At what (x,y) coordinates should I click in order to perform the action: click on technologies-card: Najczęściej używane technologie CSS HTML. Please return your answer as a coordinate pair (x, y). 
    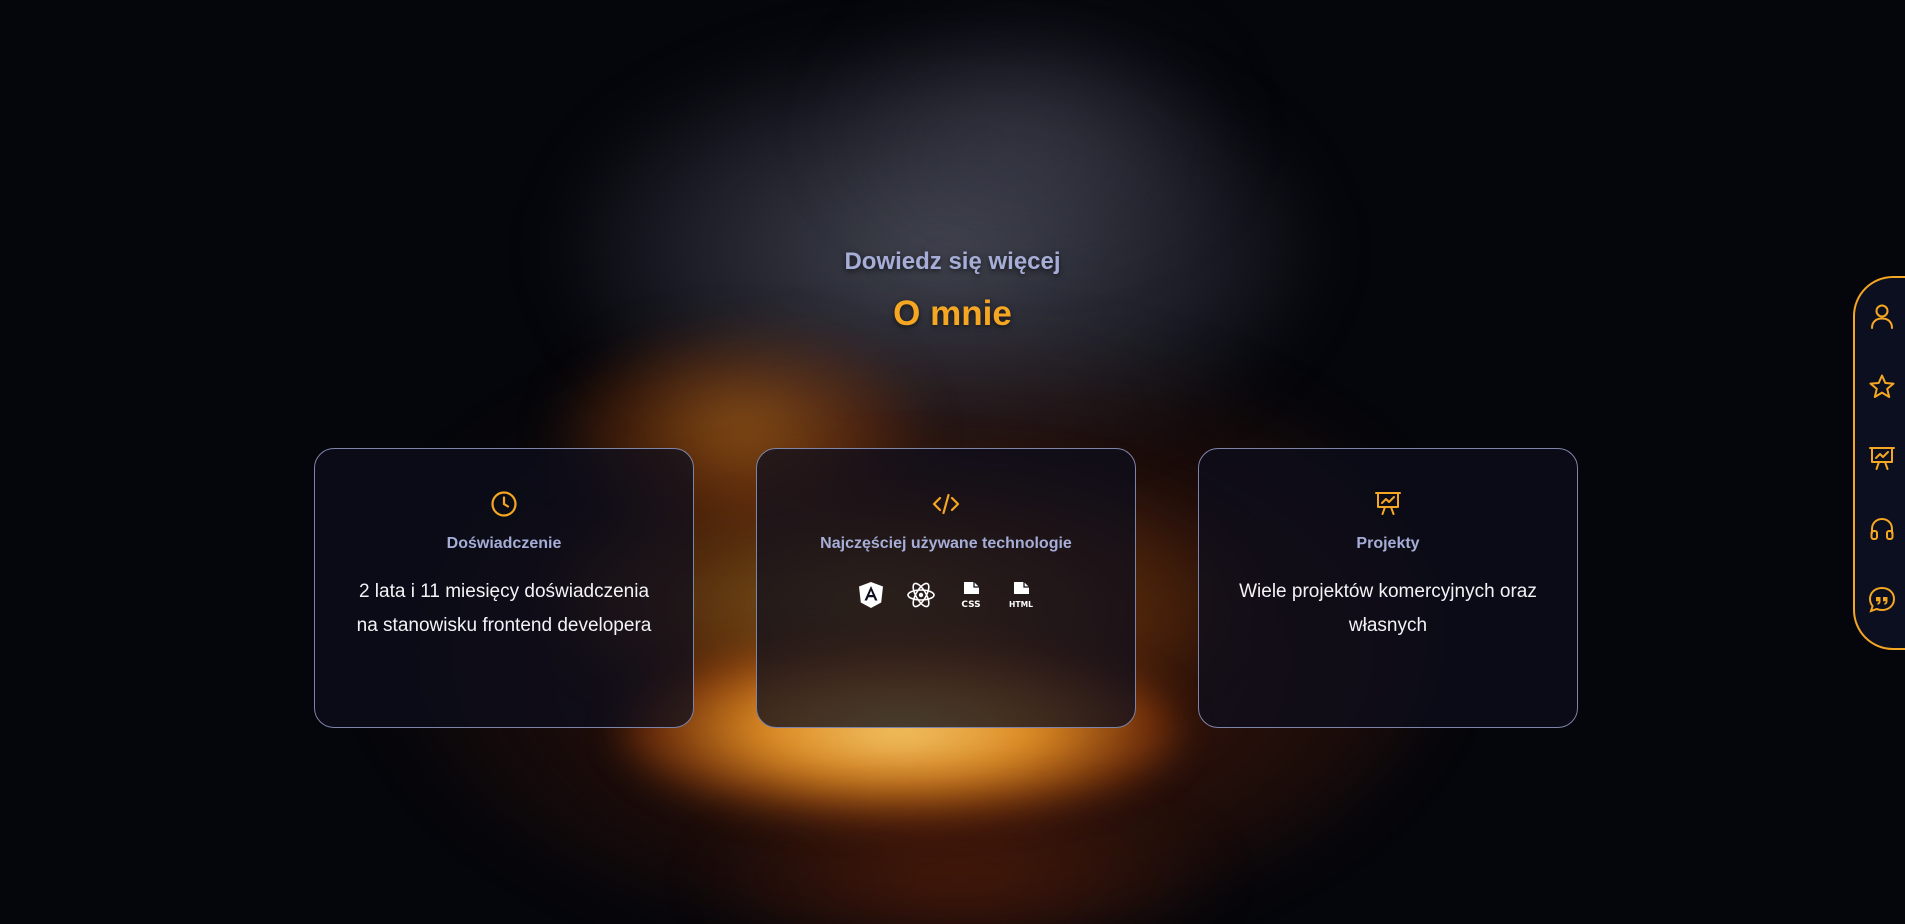
    Looking at the image, I should click on (946, 588).